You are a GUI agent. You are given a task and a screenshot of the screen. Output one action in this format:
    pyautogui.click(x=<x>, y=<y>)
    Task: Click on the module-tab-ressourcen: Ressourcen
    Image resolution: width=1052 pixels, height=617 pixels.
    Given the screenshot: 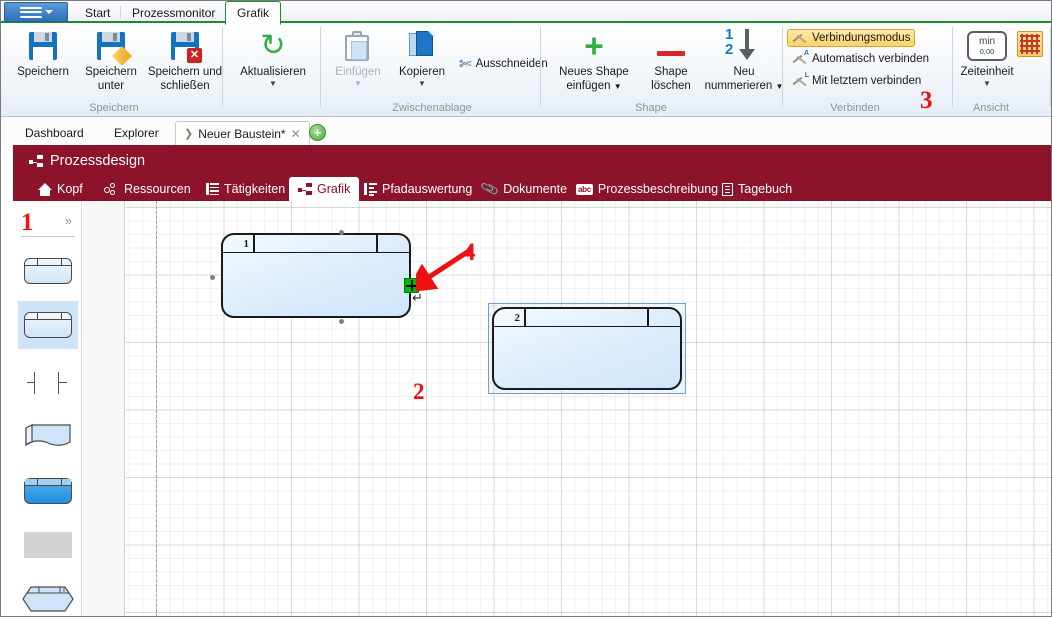 What is the action you would take?
    pyautogui.click(x=147, y=189)
    